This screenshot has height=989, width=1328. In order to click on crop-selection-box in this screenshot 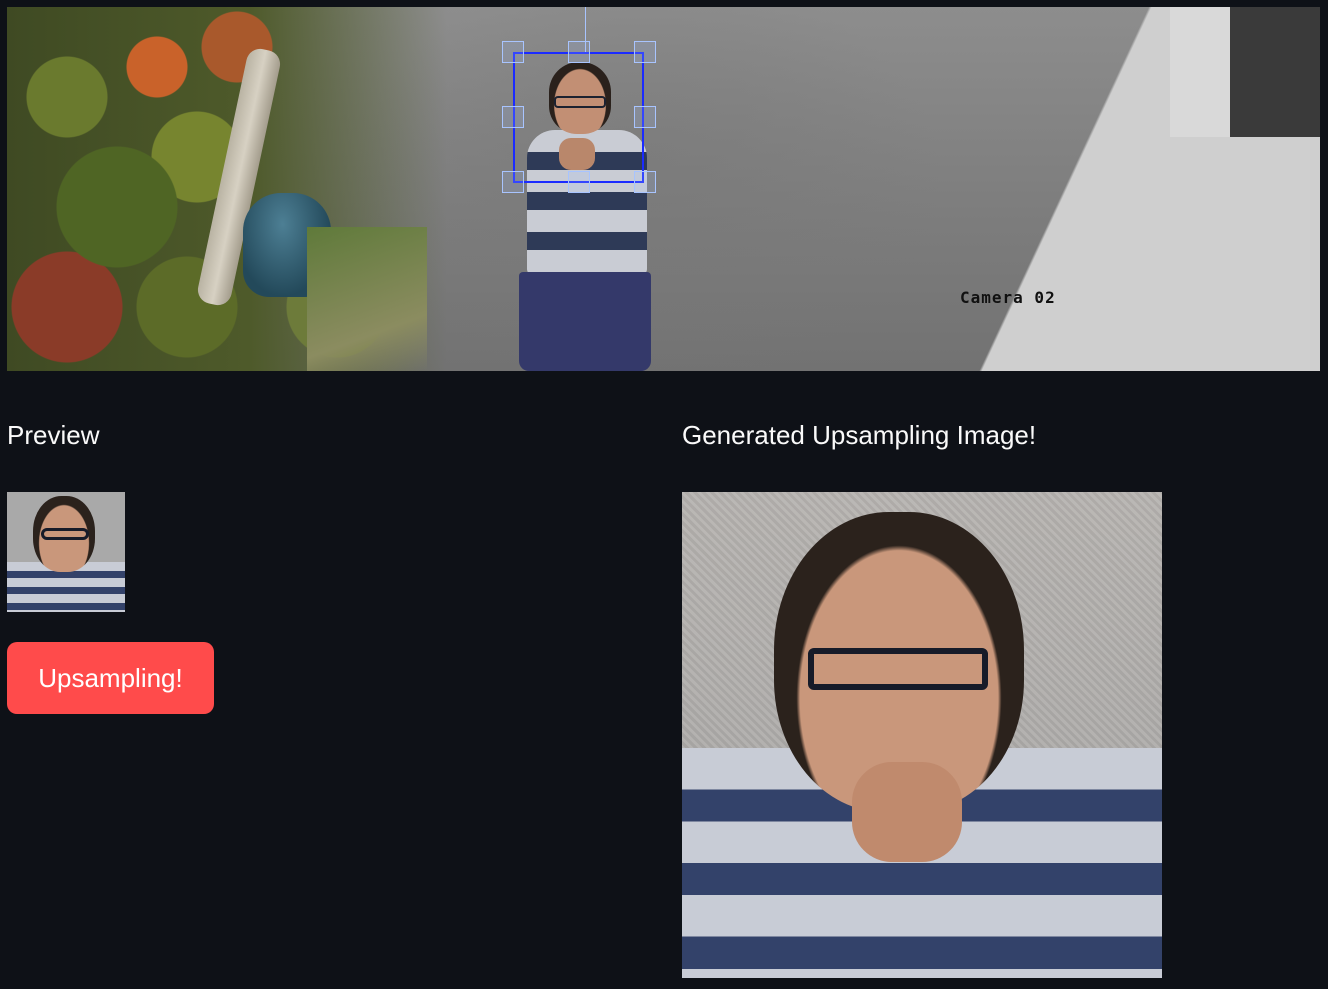, I will do `click(578, 117)`.